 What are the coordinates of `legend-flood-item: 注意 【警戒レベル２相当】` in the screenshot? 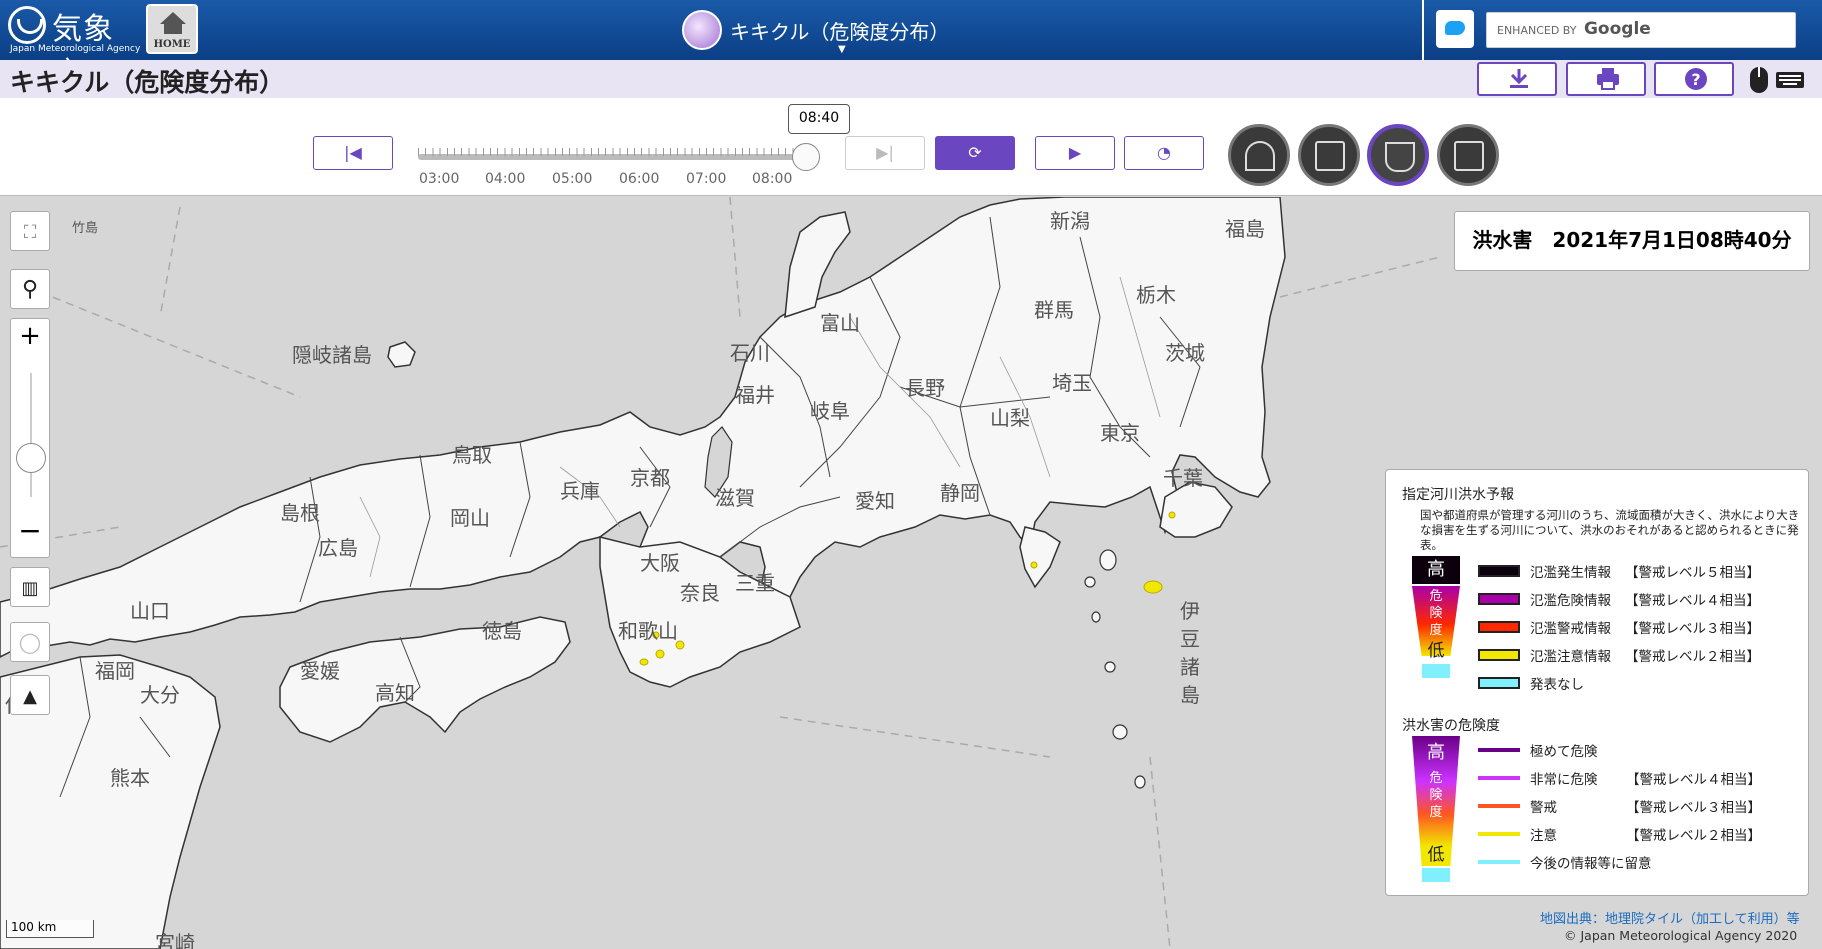 It's located at (1619, 834).